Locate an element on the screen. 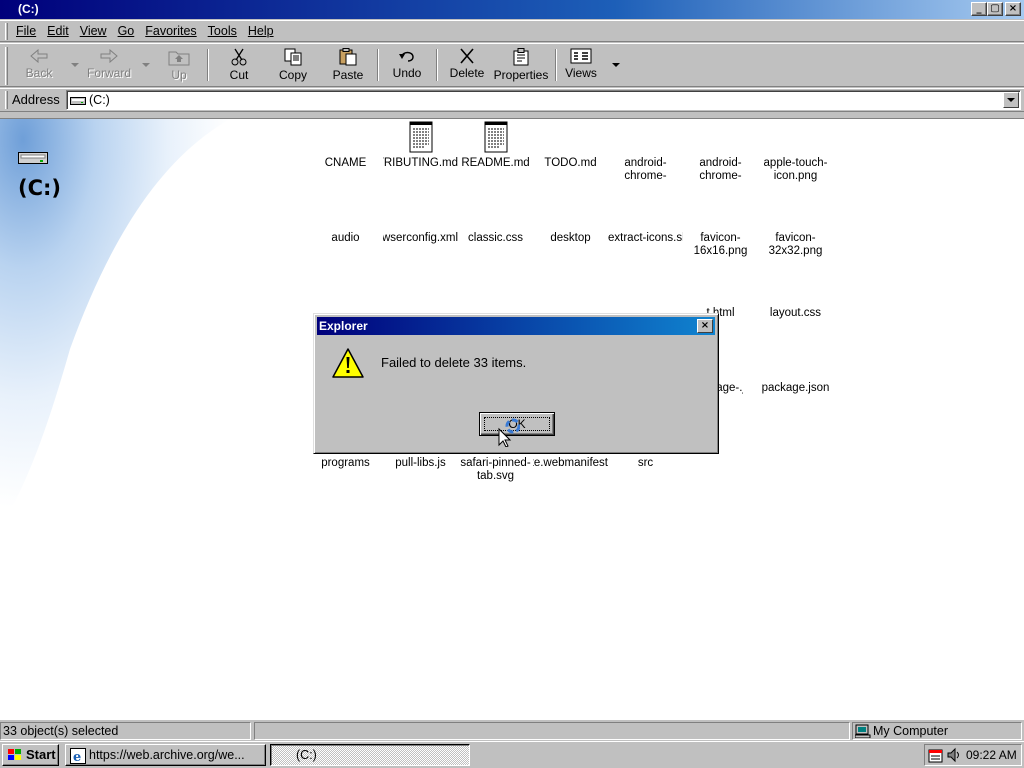  taskbar-clock: 09:22 AM is located at coordinates (991, 755).